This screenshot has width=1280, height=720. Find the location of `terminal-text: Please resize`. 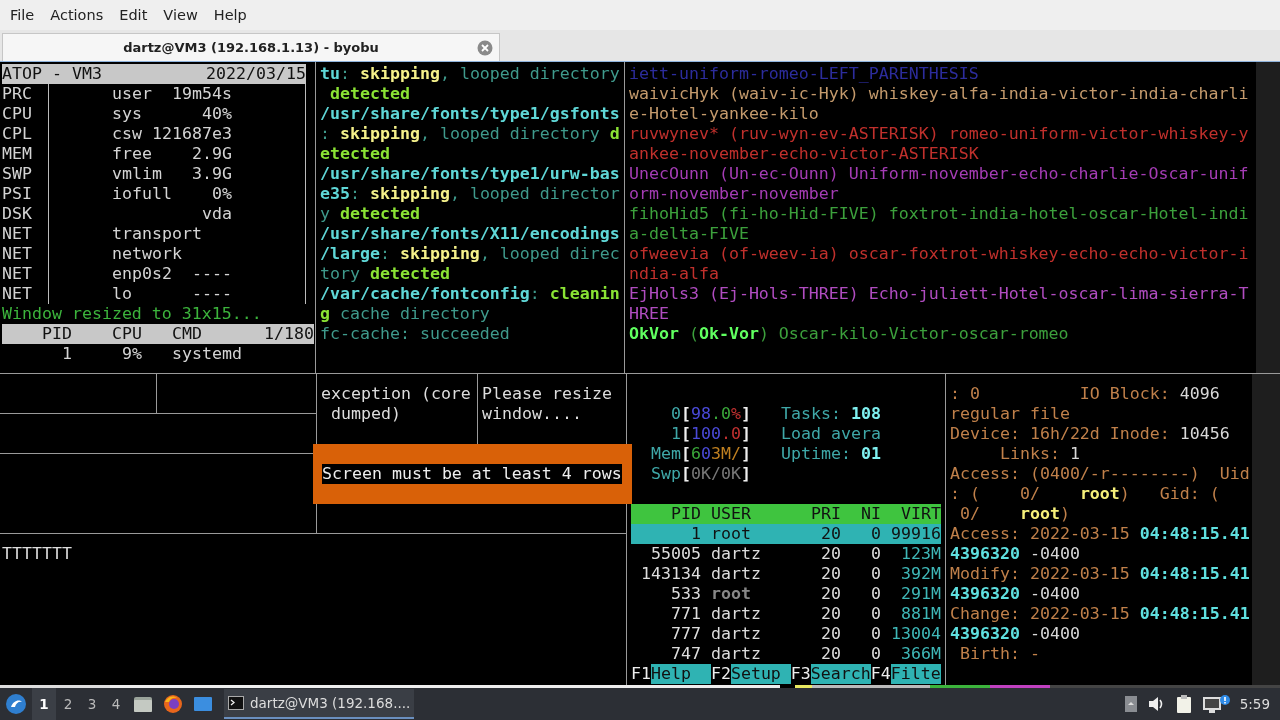

terminal-text: Please resize is located at coordinates (547, 394).